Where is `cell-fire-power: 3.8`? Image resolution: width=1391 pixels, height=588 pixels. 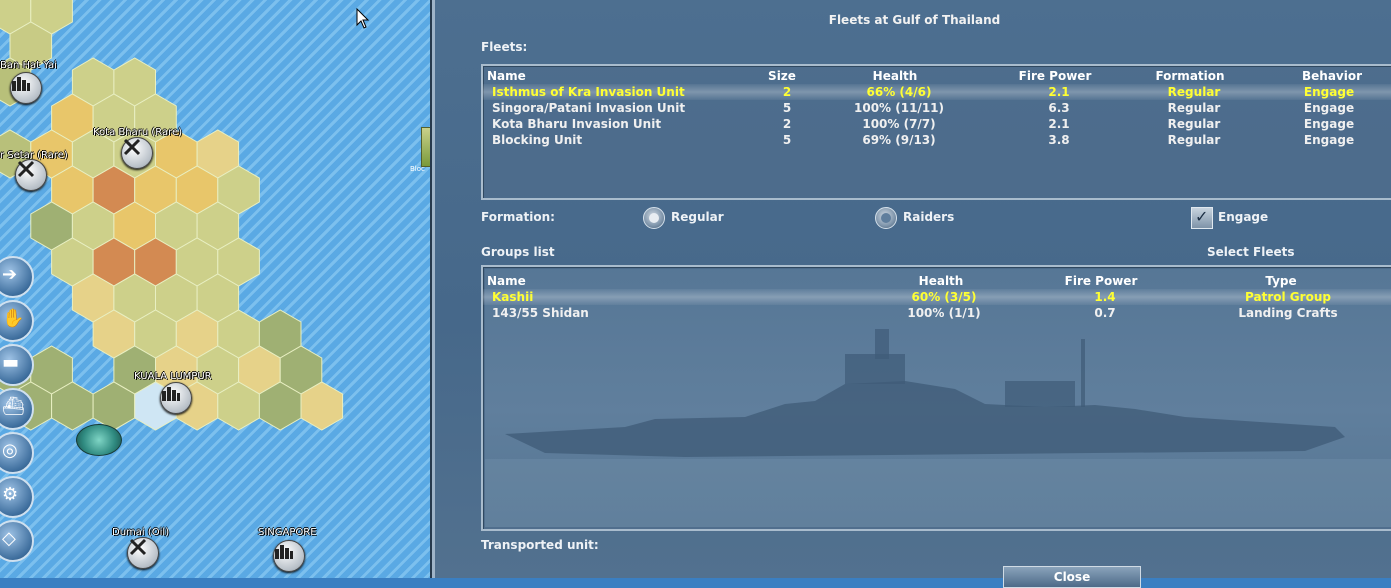 cell-fire-power: 3.8 is located at coordinates (1059, 140).